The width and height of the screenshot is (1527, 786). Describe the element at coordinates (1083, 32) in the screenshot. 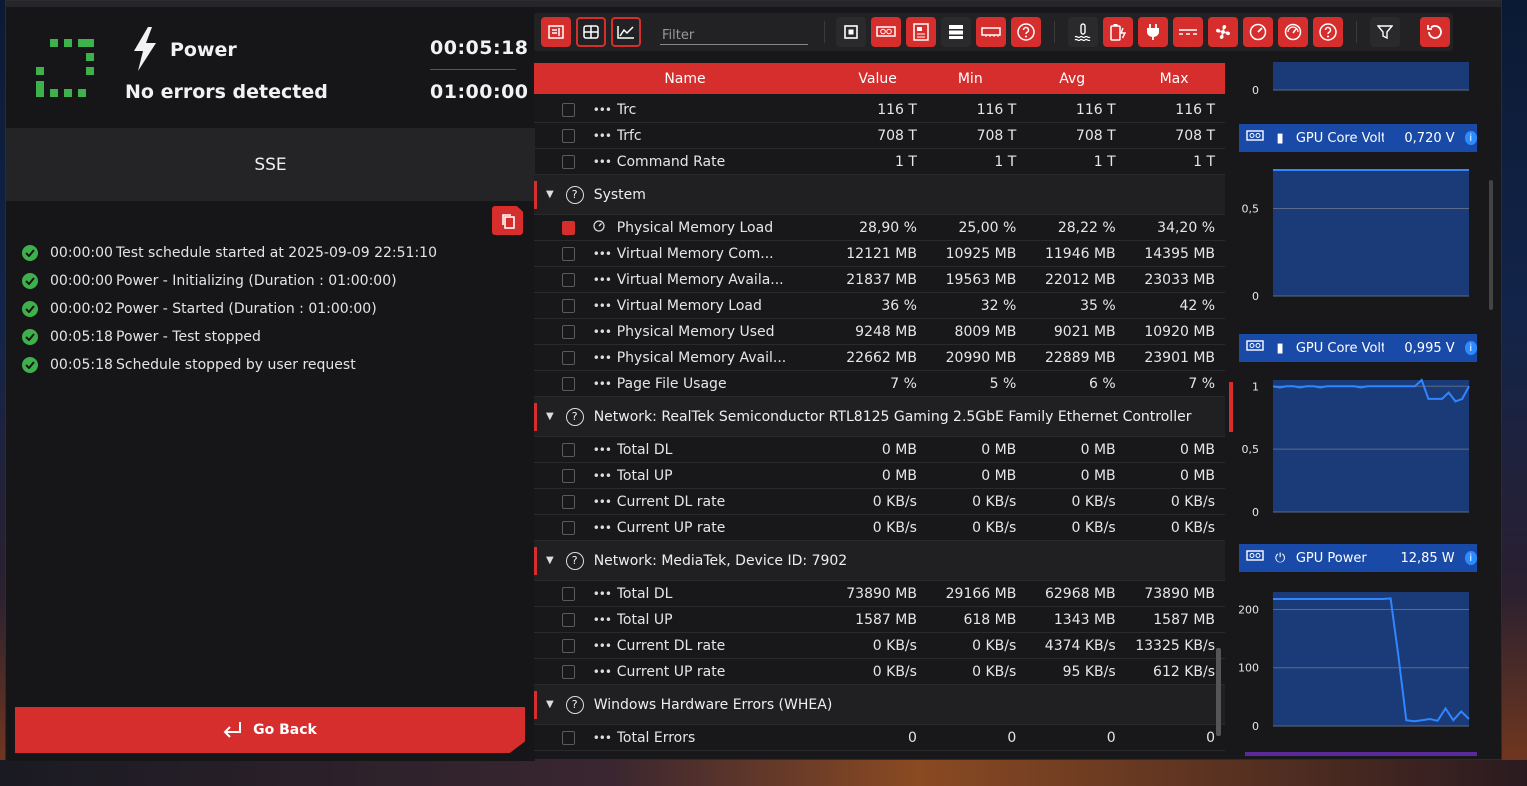

I see `temperature-filter-button` at that location.